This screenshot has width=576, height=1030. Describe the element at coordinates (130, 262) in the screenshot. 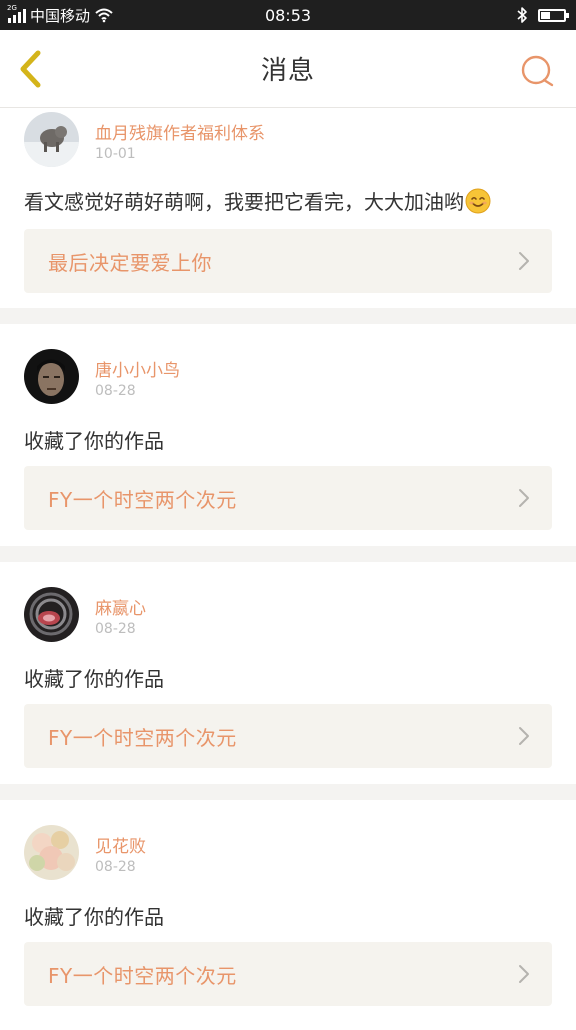

I see `work-title: 最后决定要爱上你` at that location.